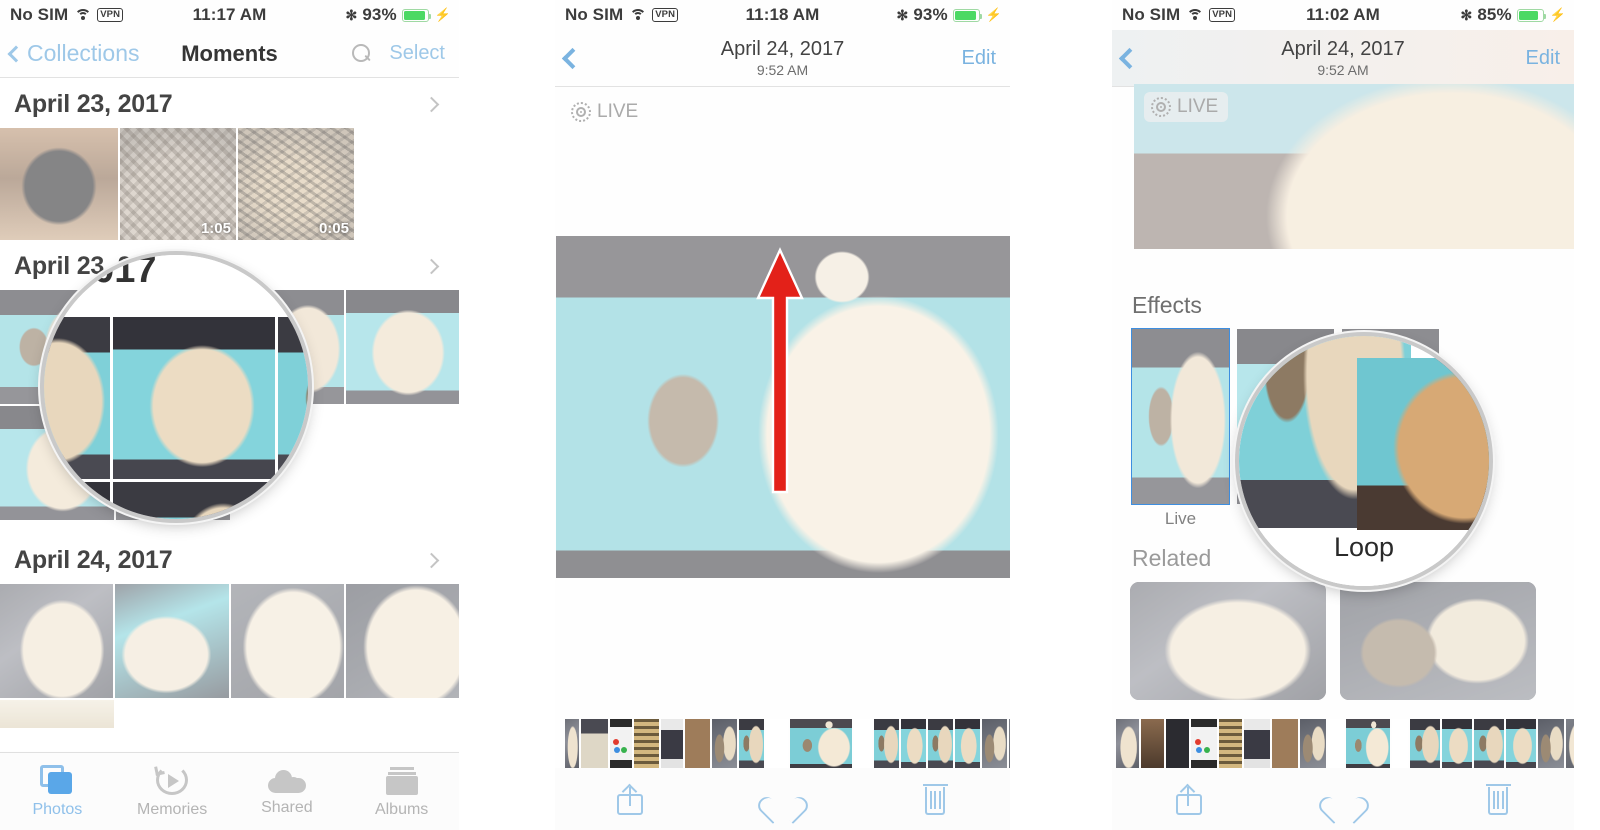  I want to click on search-icon, so click(361, 53).